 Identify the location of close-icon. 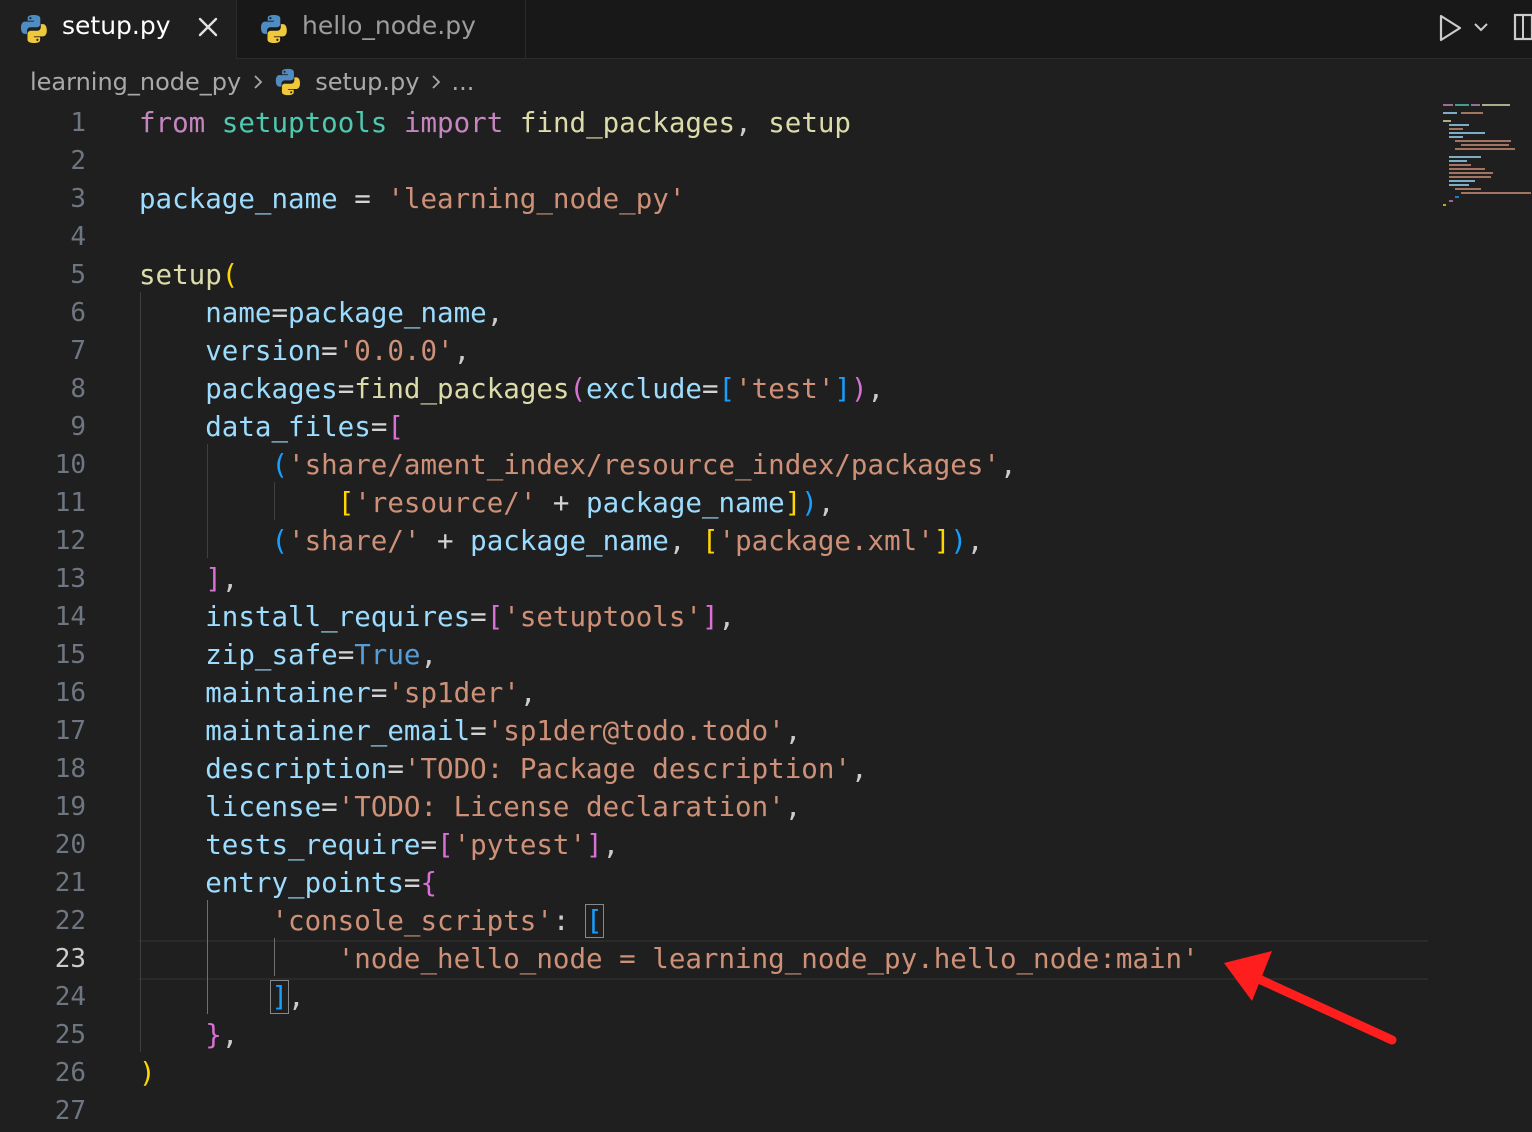
(208, 27).